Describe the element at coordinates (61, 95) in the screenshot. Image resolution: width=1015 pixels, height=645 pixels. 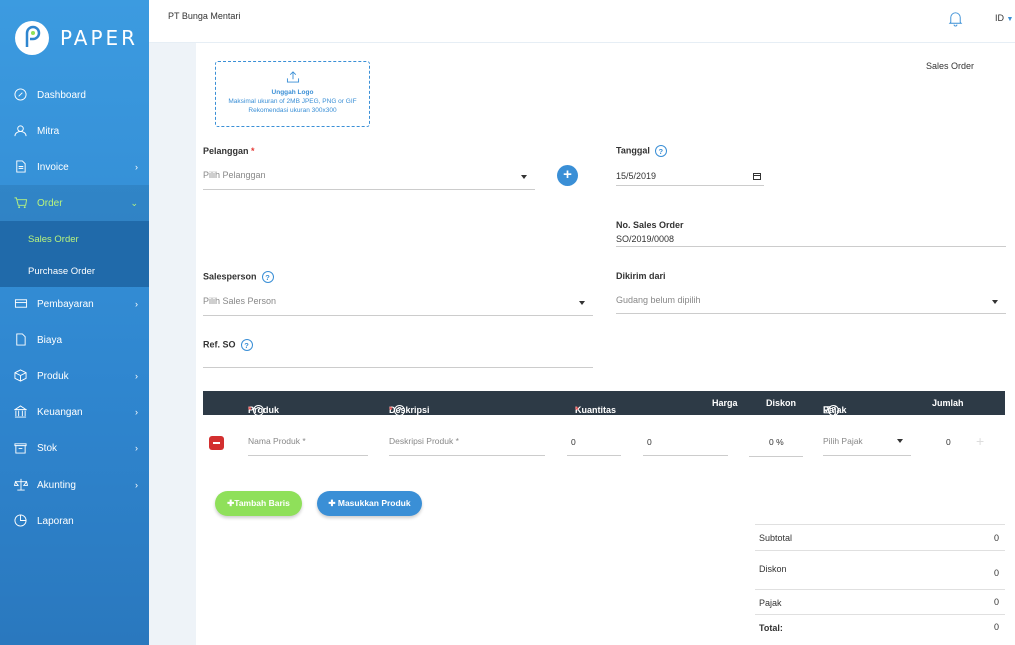
I see `sidebar-item-label: Dashboard` at that location.